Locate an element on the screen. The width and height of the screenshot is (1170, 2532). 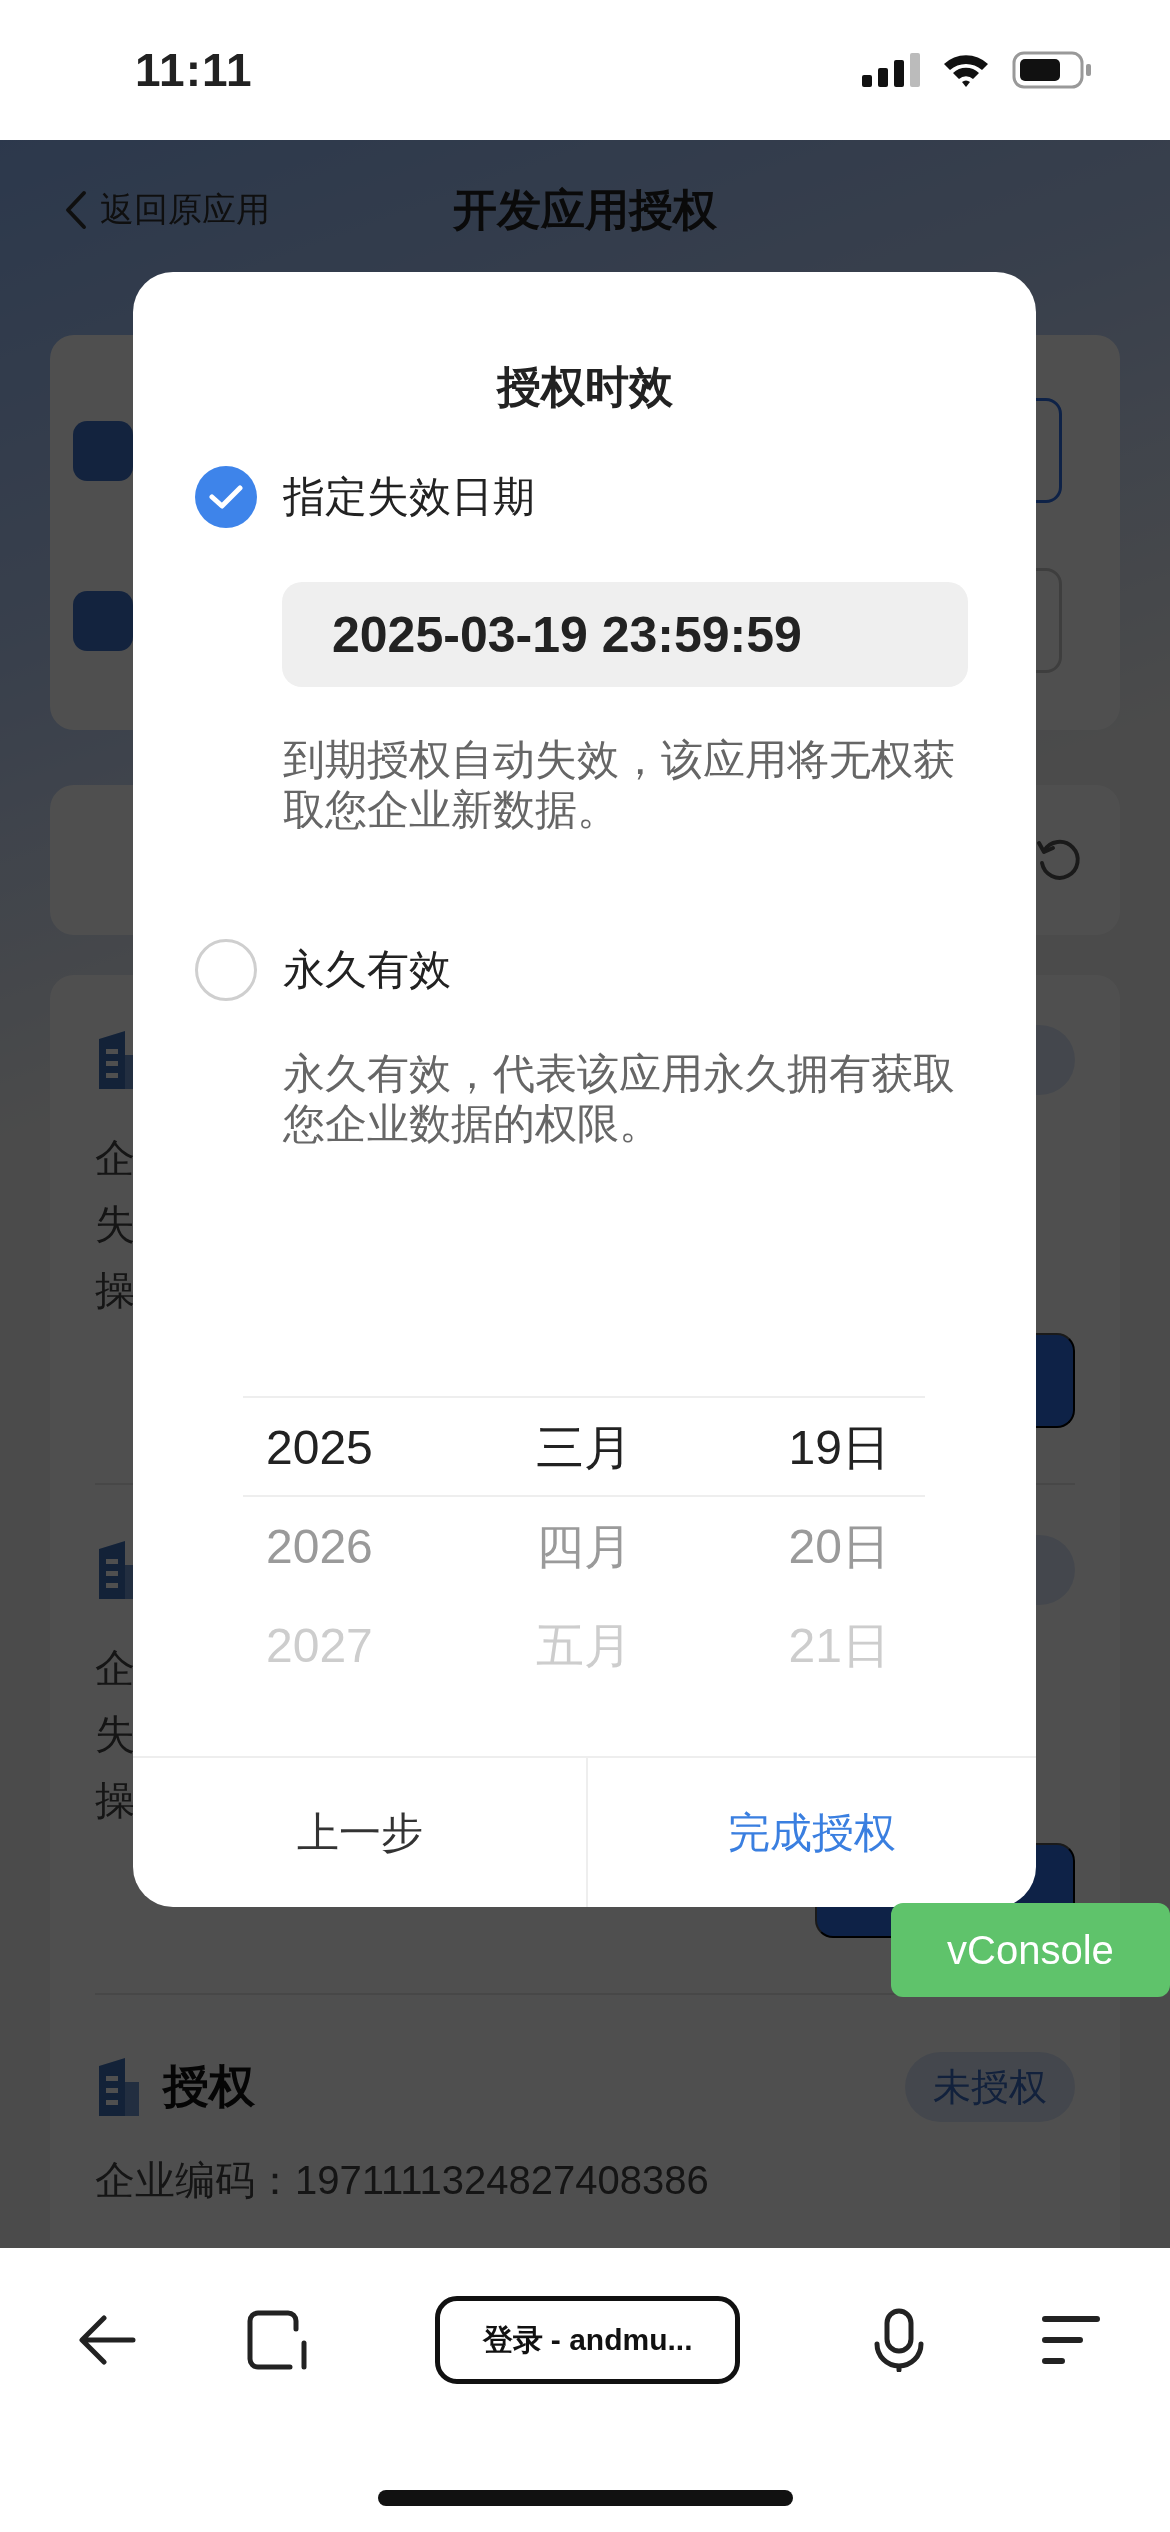
console-button: vConsole is located at coordinates (1030, 1950).